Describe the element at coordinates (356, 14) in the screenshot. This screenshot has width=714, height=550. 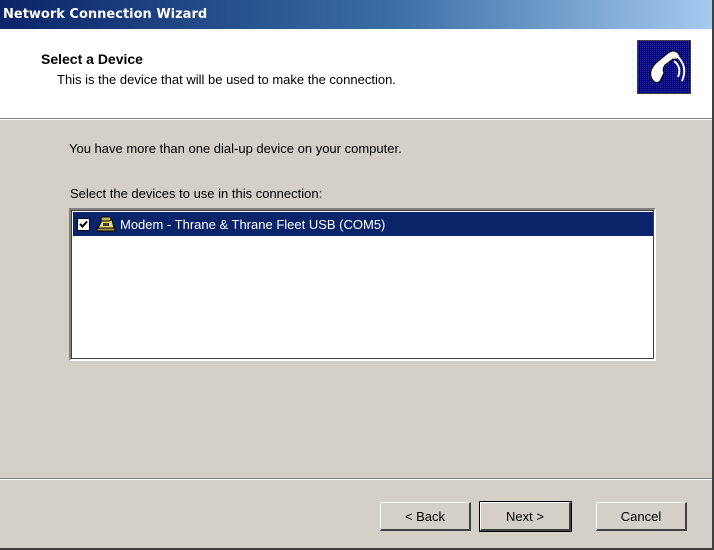
I see `title-bar: Network Connection Wizard` at that location.